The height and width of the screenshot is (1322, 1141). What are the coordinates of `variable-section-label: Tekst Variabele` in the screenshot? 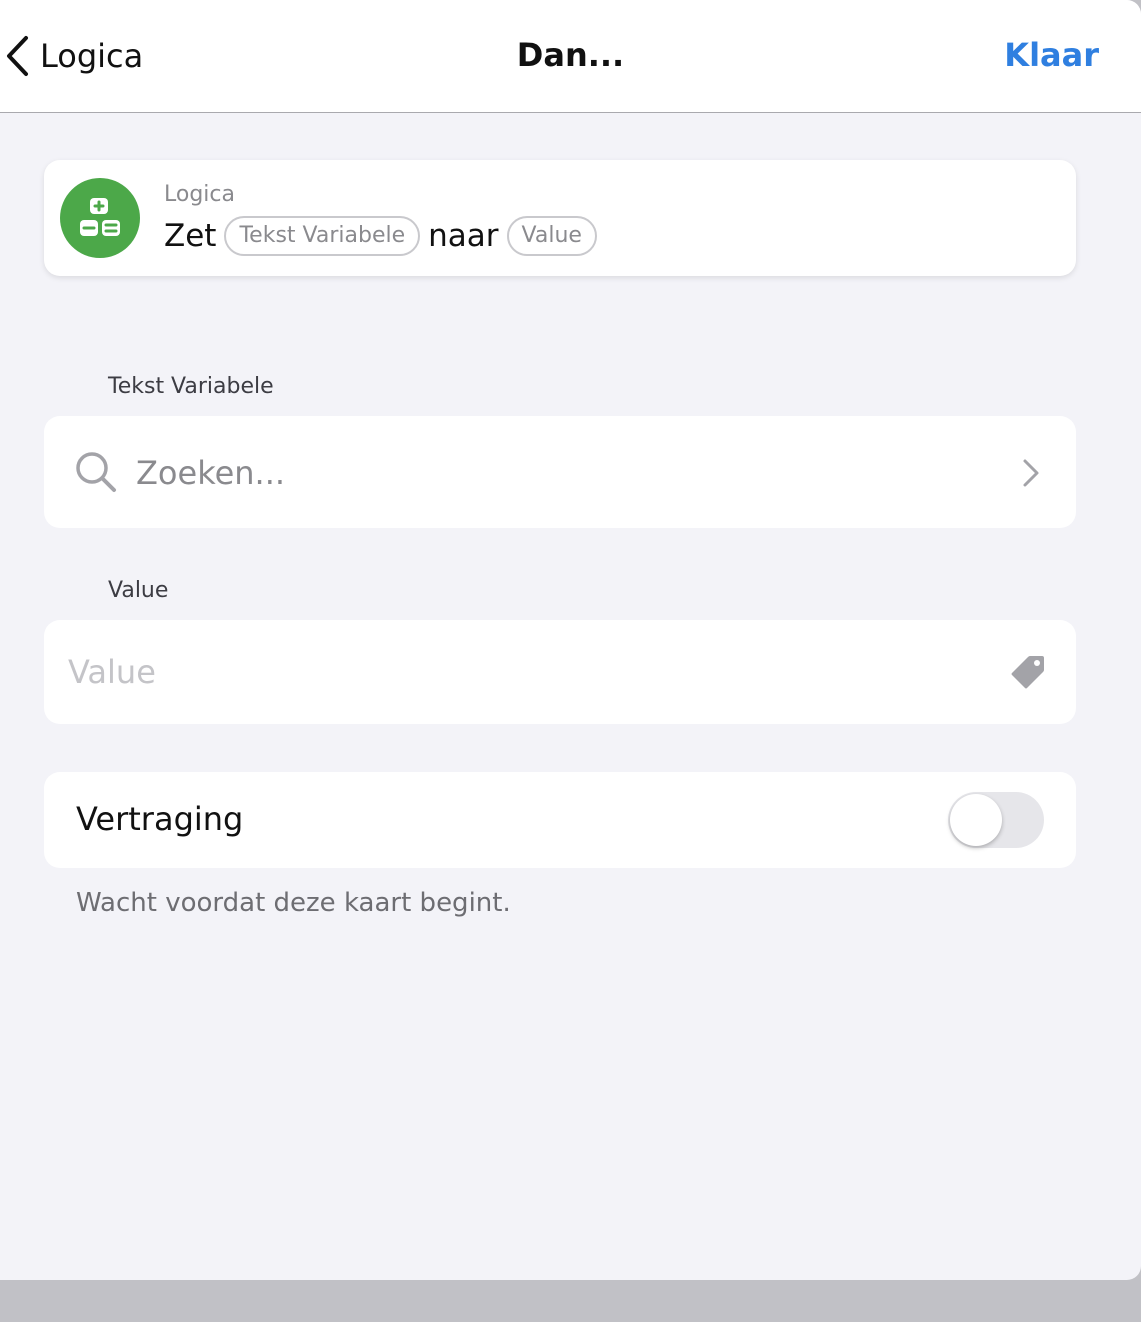 It's located at (191, 386).